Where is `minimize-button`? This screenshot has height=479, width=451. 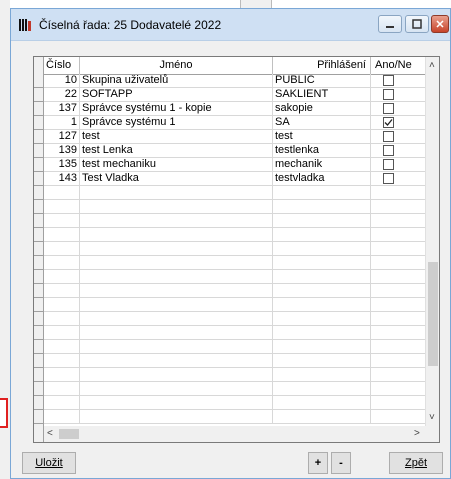 minimize-button is located at coordinates (390, 24).